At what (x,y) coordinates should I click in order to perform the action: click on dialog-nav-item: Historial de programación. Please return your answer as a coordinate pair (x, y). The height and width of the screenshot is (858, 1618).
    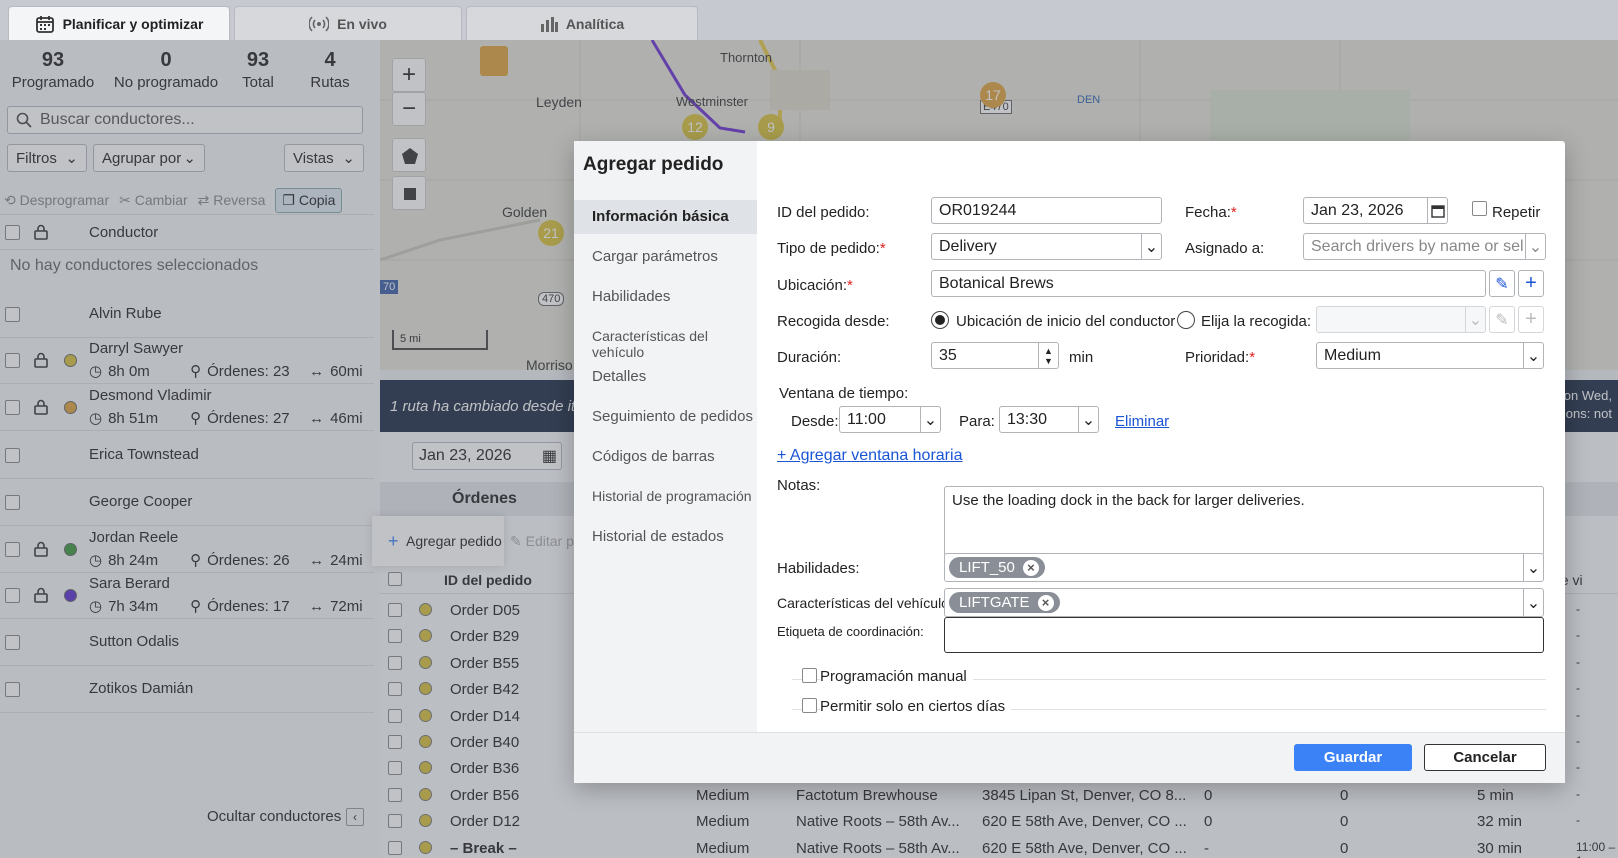
    Looking at the image, I should click on (672, 496).